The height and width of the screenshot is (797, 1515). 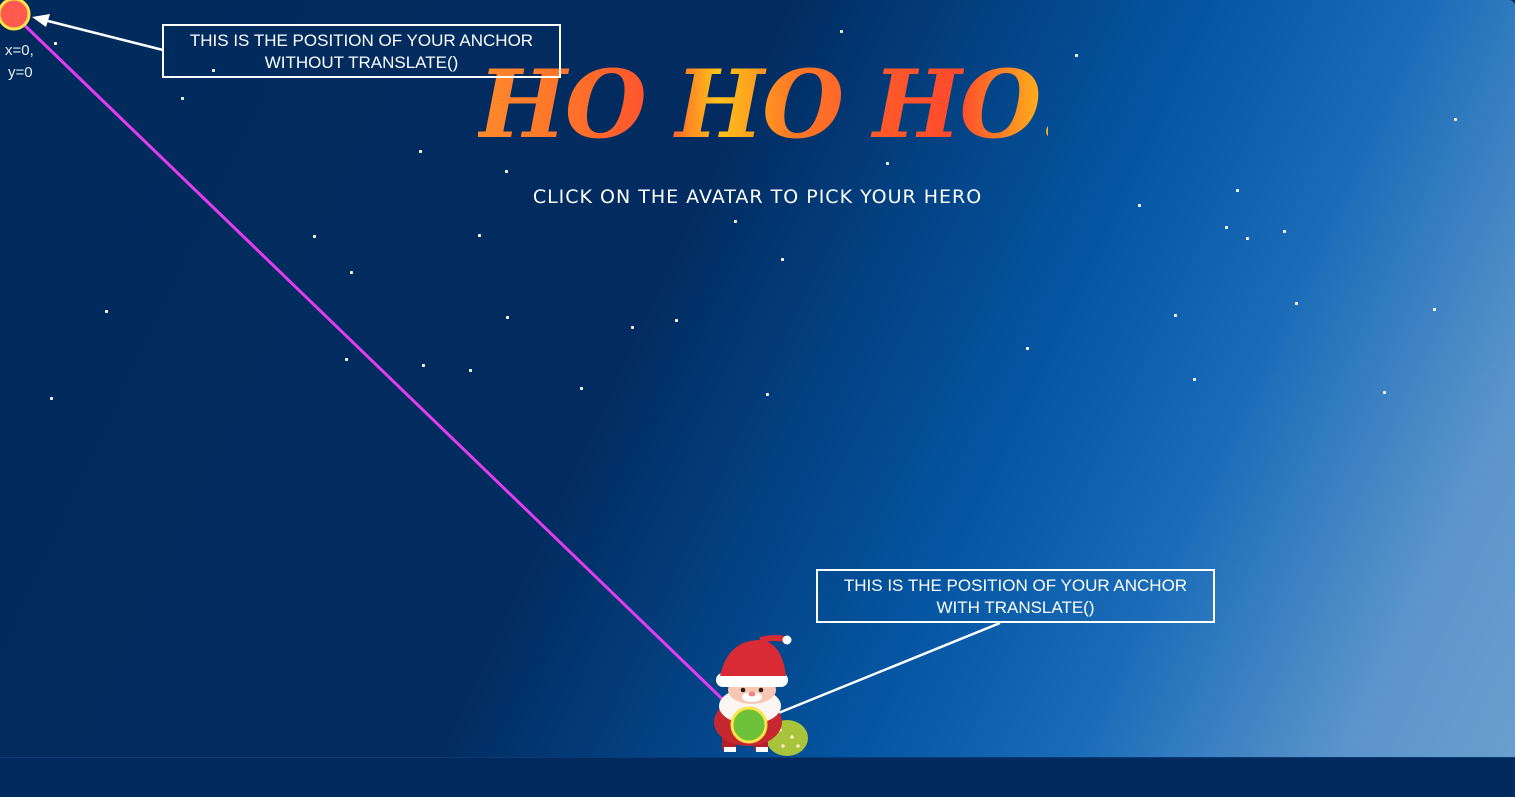 I want to click on callout-pointer-line, so click(x=888, y=668).